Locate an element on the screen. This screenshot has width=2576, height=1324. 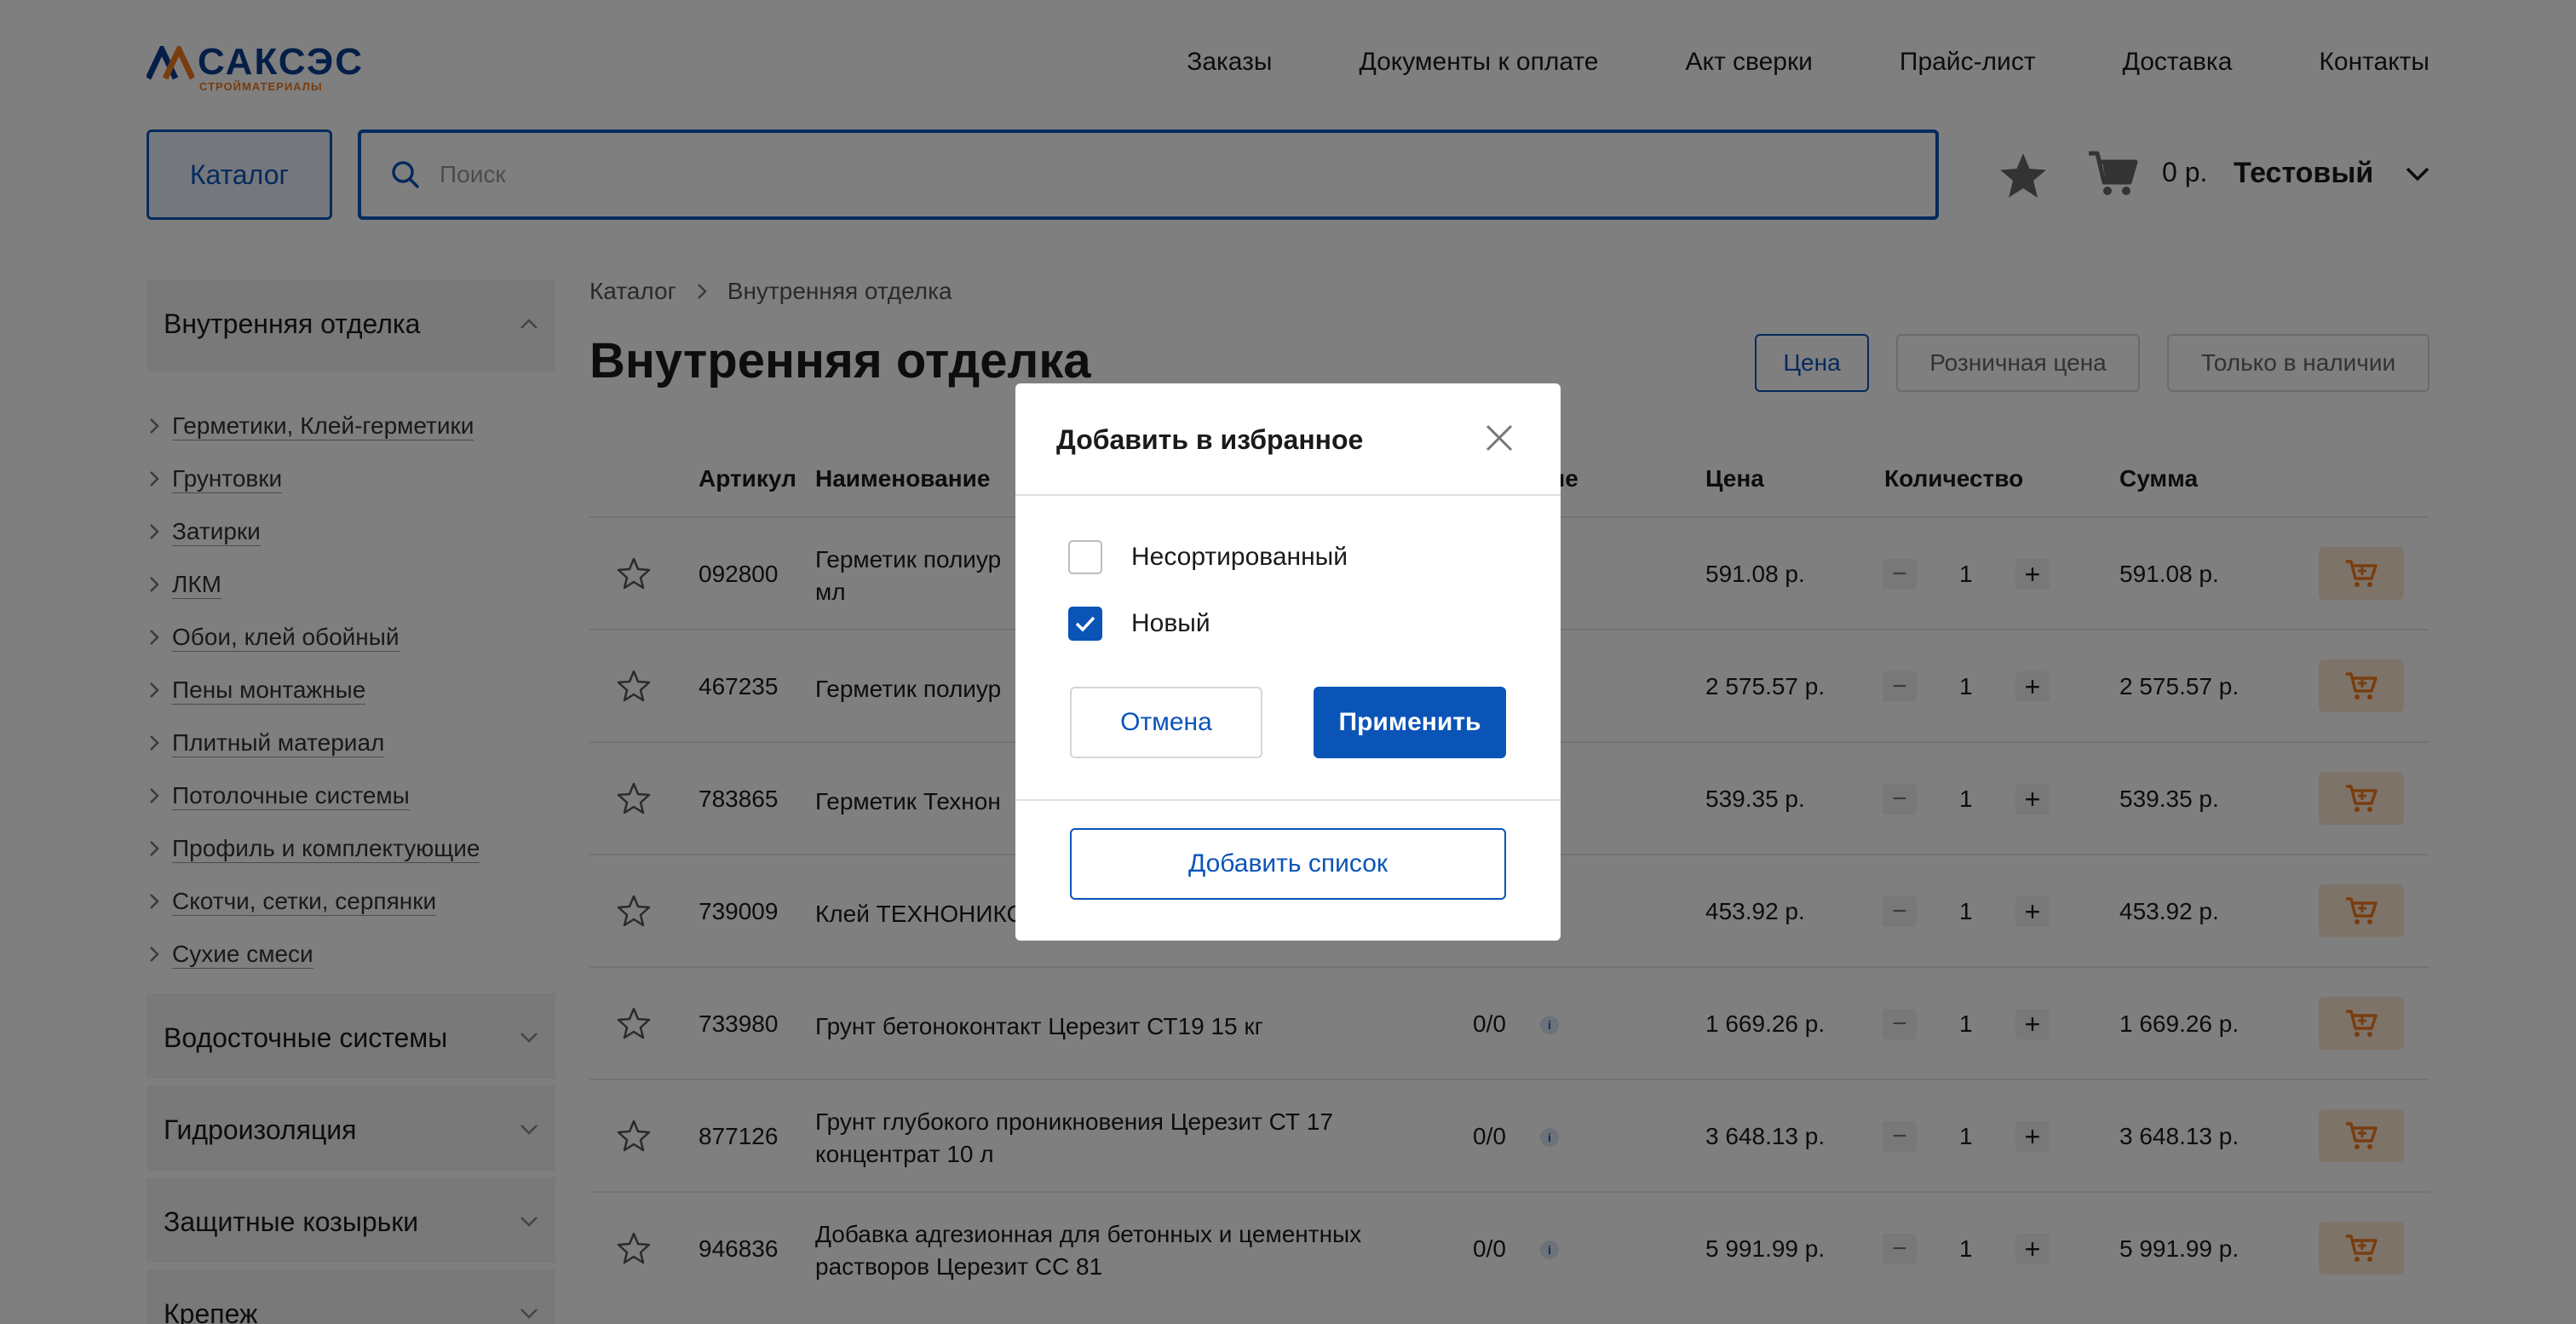
checkmark-icon is located at coordinates (1085, 624).